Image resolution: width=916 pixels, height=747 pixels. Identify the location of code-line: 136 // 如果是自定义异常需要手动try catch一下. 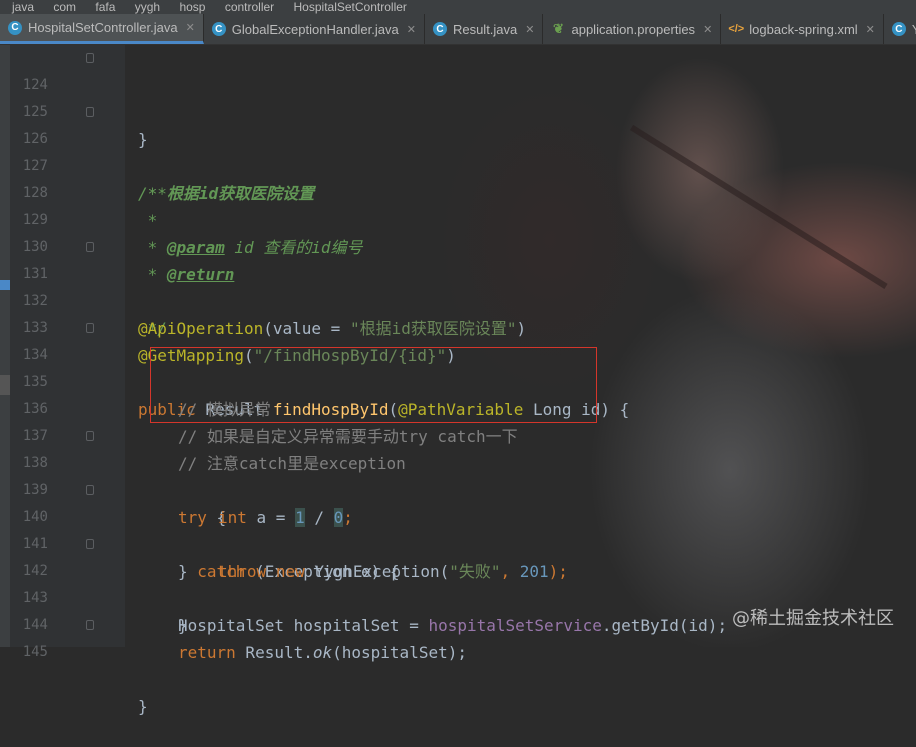
(458, 407).